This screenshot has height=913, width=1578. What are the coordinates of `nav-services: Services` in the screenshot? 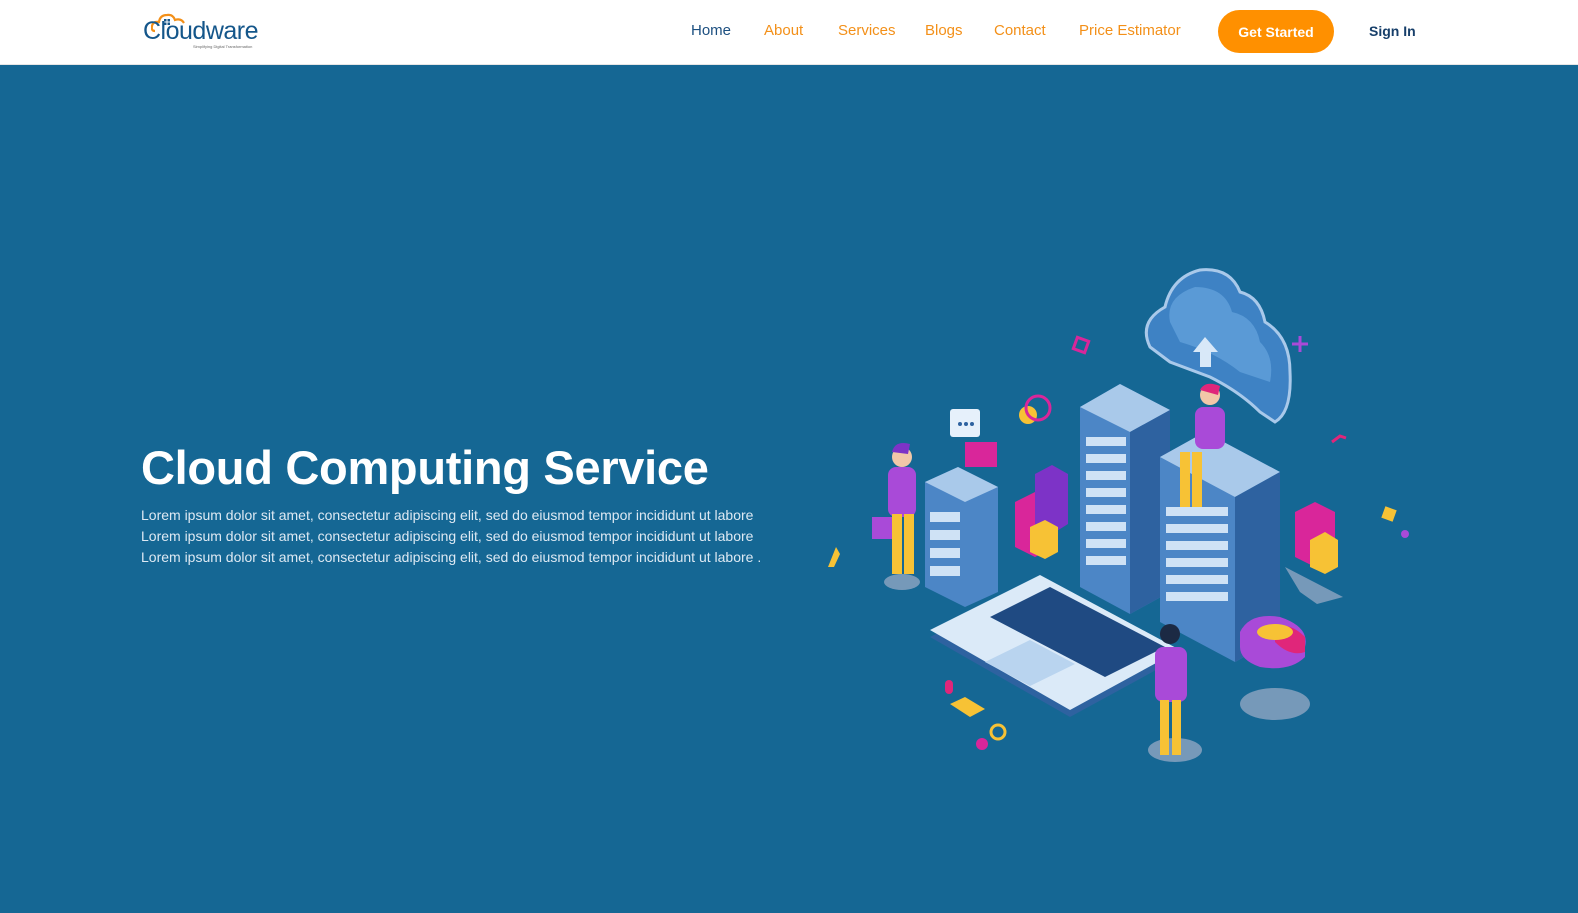 It's located at (867, 30).